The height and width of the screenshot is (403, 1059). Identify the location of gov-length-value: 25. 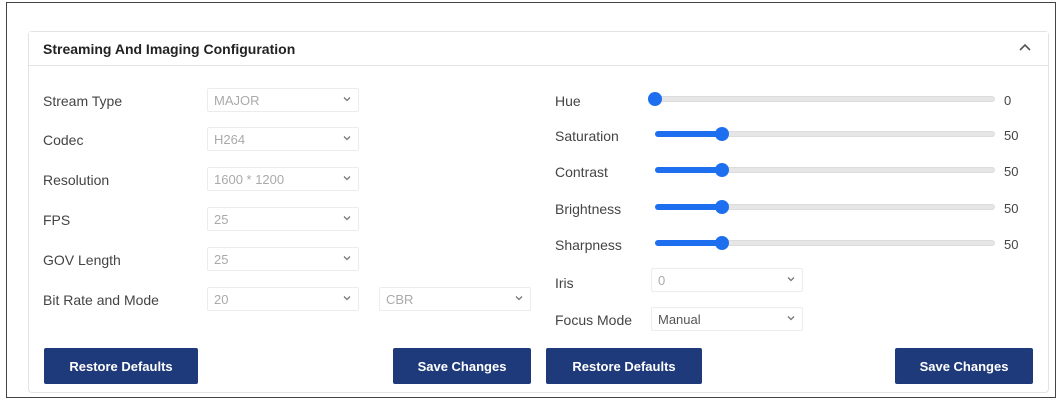
(221, 259).